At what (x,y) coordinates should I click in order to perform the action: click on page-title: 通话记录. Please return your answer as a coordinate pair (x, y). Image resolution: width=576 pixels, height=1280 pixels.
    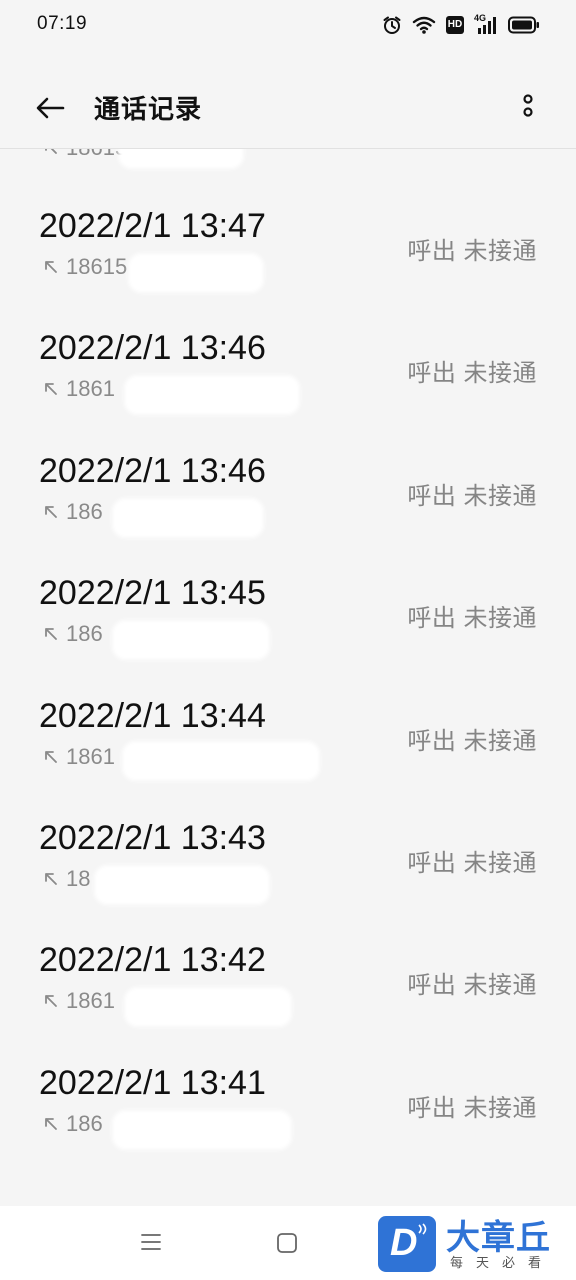
    Looking at the image, I should click on (148, 109).